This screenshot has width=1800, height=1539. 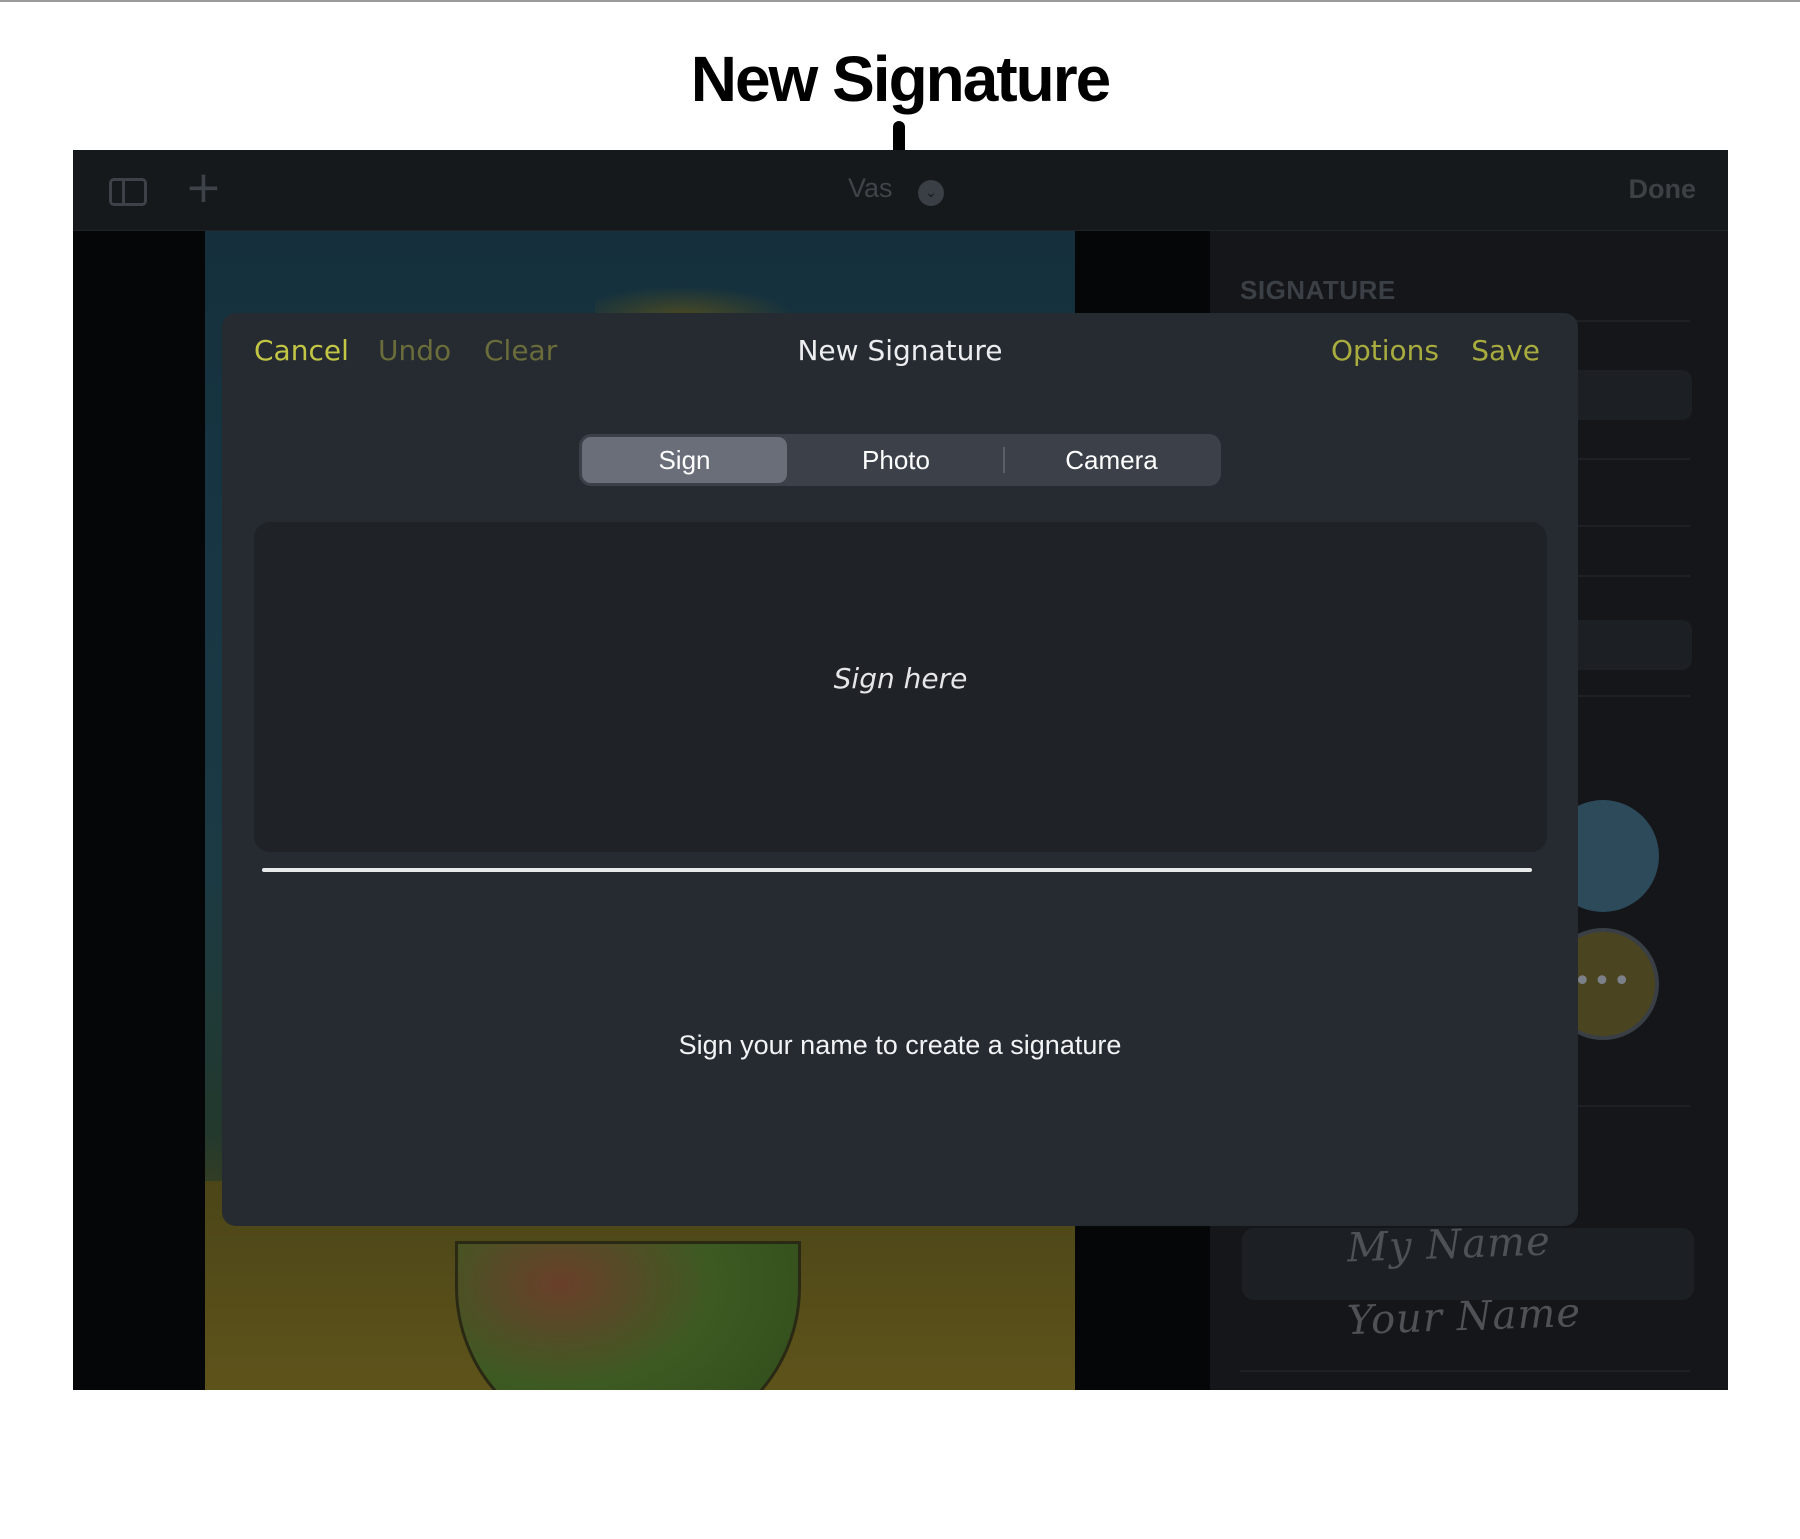 What do you see at coordinates (901, 79) in the screenshot?
I see `callout-title: New Signature` at bounding box center [901, 79].